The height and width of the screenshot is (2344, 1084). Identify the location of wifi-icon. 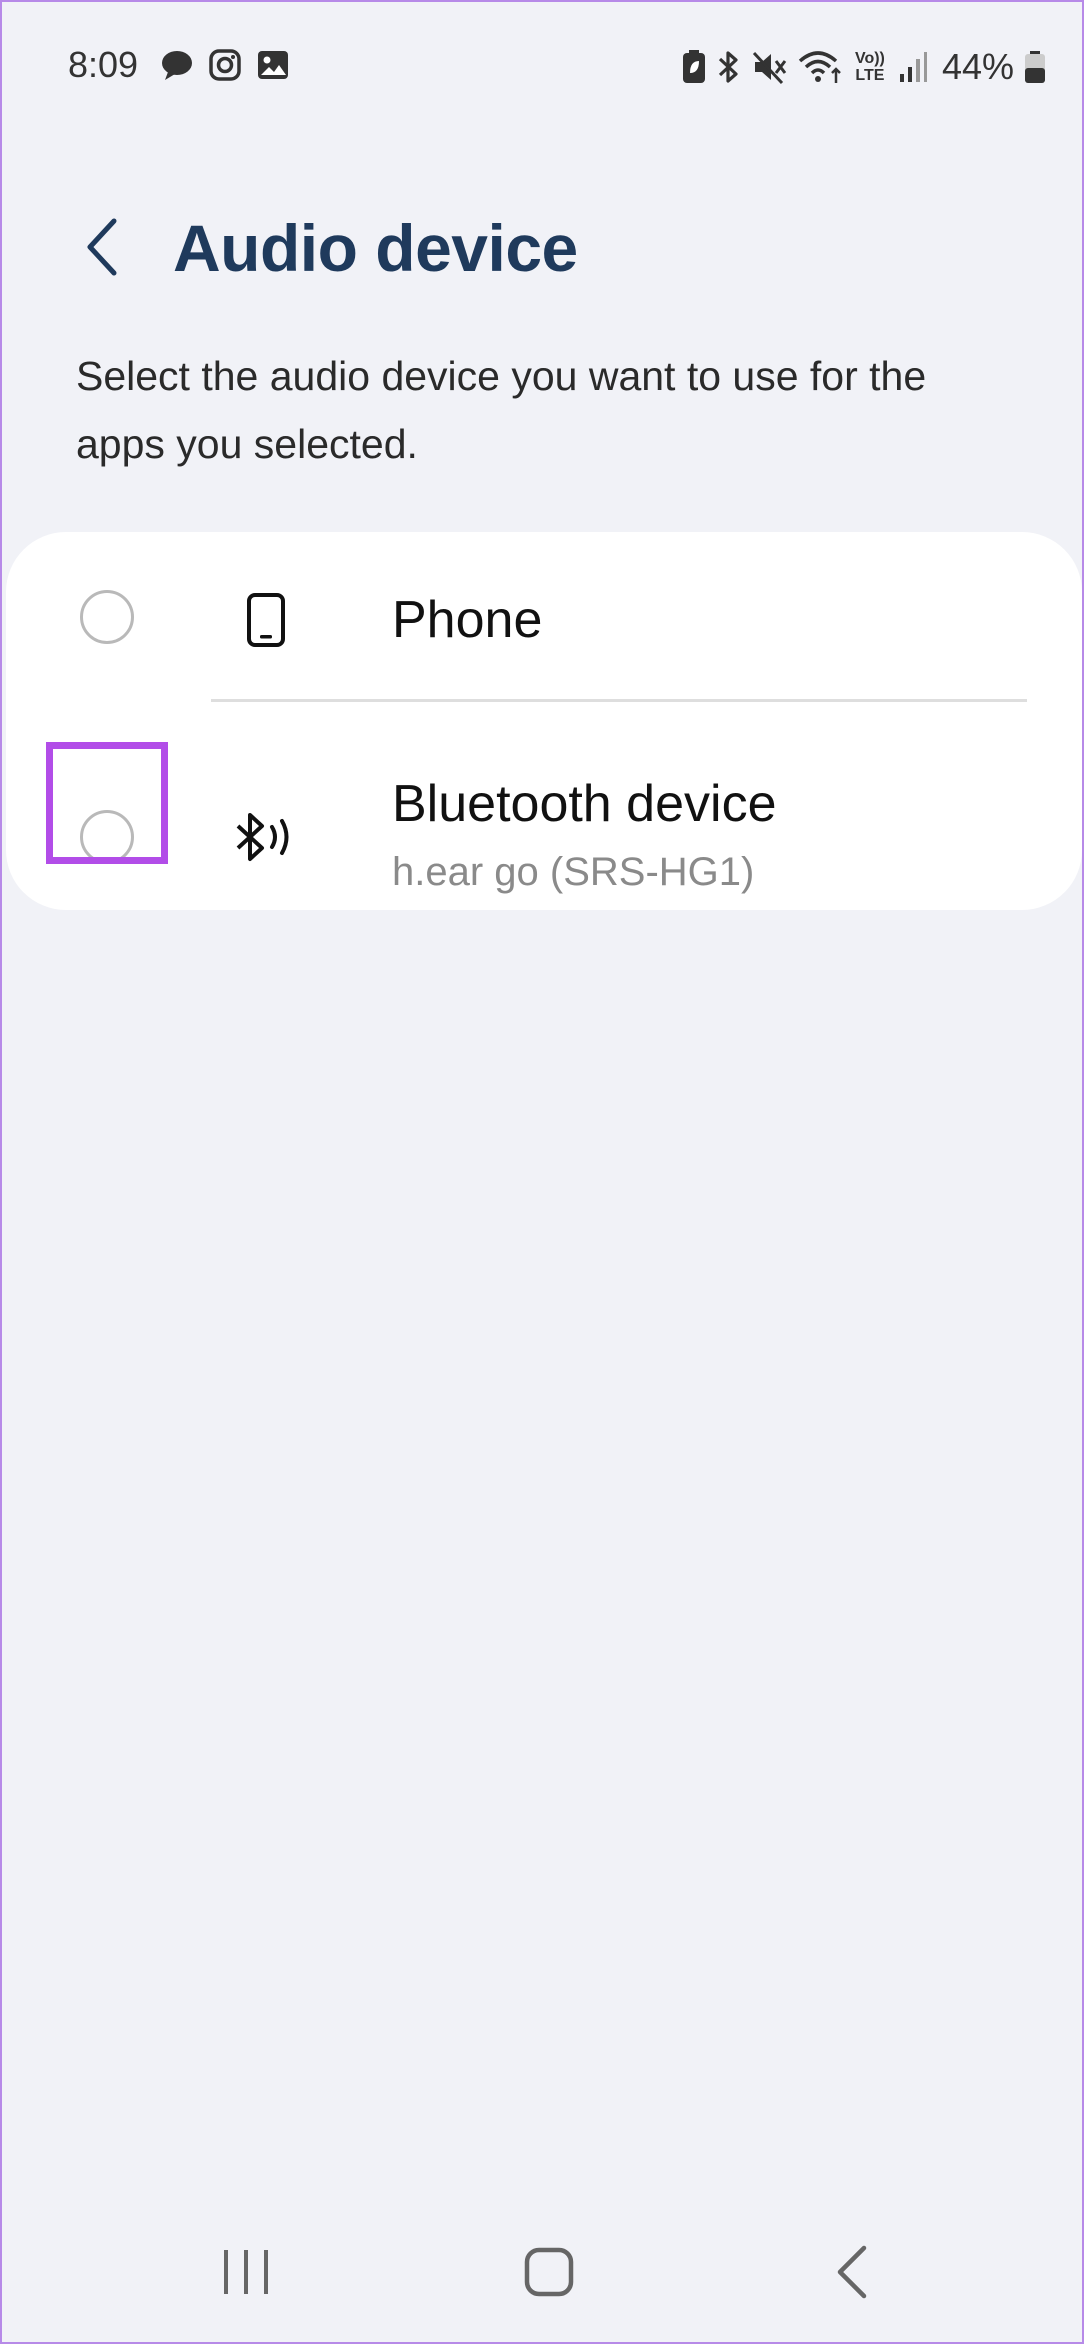
(820, 67).